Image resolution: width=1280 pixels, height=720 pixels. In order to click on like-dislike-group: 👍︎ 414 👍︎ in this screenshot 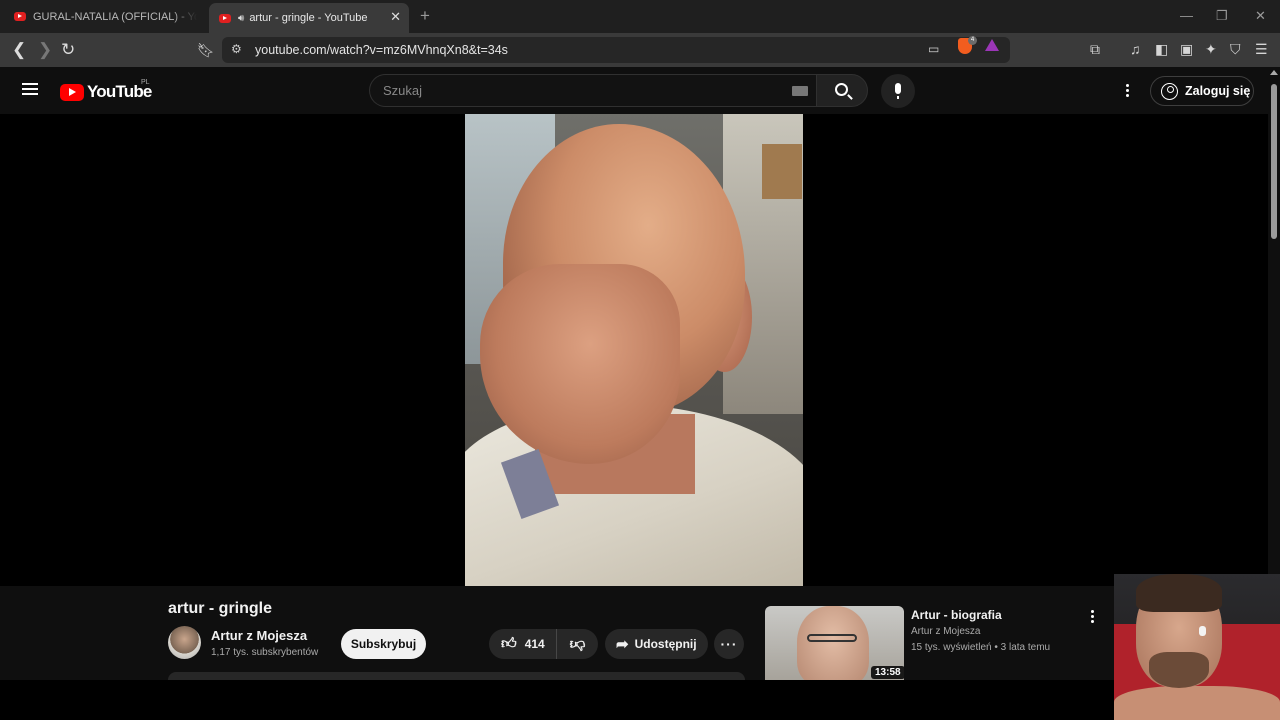, I will do `click(543, 644)`.